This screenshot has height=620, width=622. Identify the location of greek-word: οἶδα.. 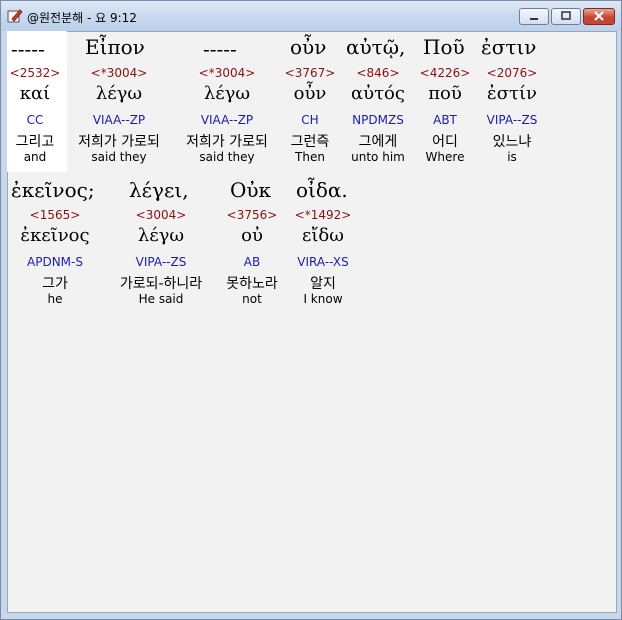
(322, 190).